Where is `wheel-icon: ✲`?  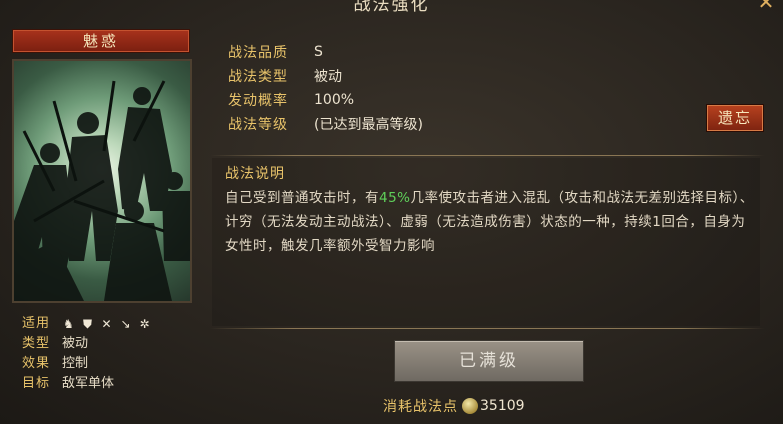 wheel-icon: ✲ is located at coordinates (144, 323).